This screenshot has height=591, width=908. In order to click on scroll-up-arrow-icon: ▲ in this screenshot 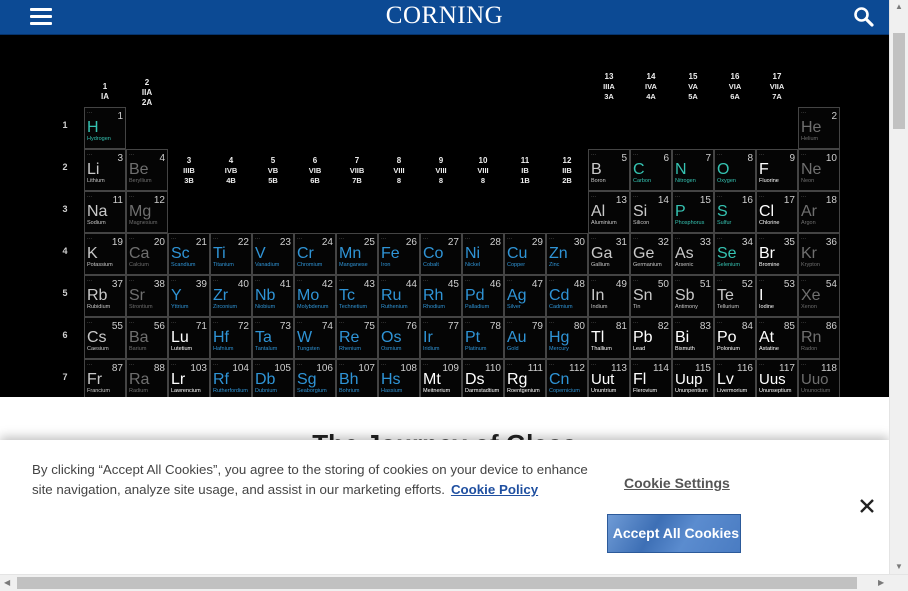, I will do `click(899, 7)`.